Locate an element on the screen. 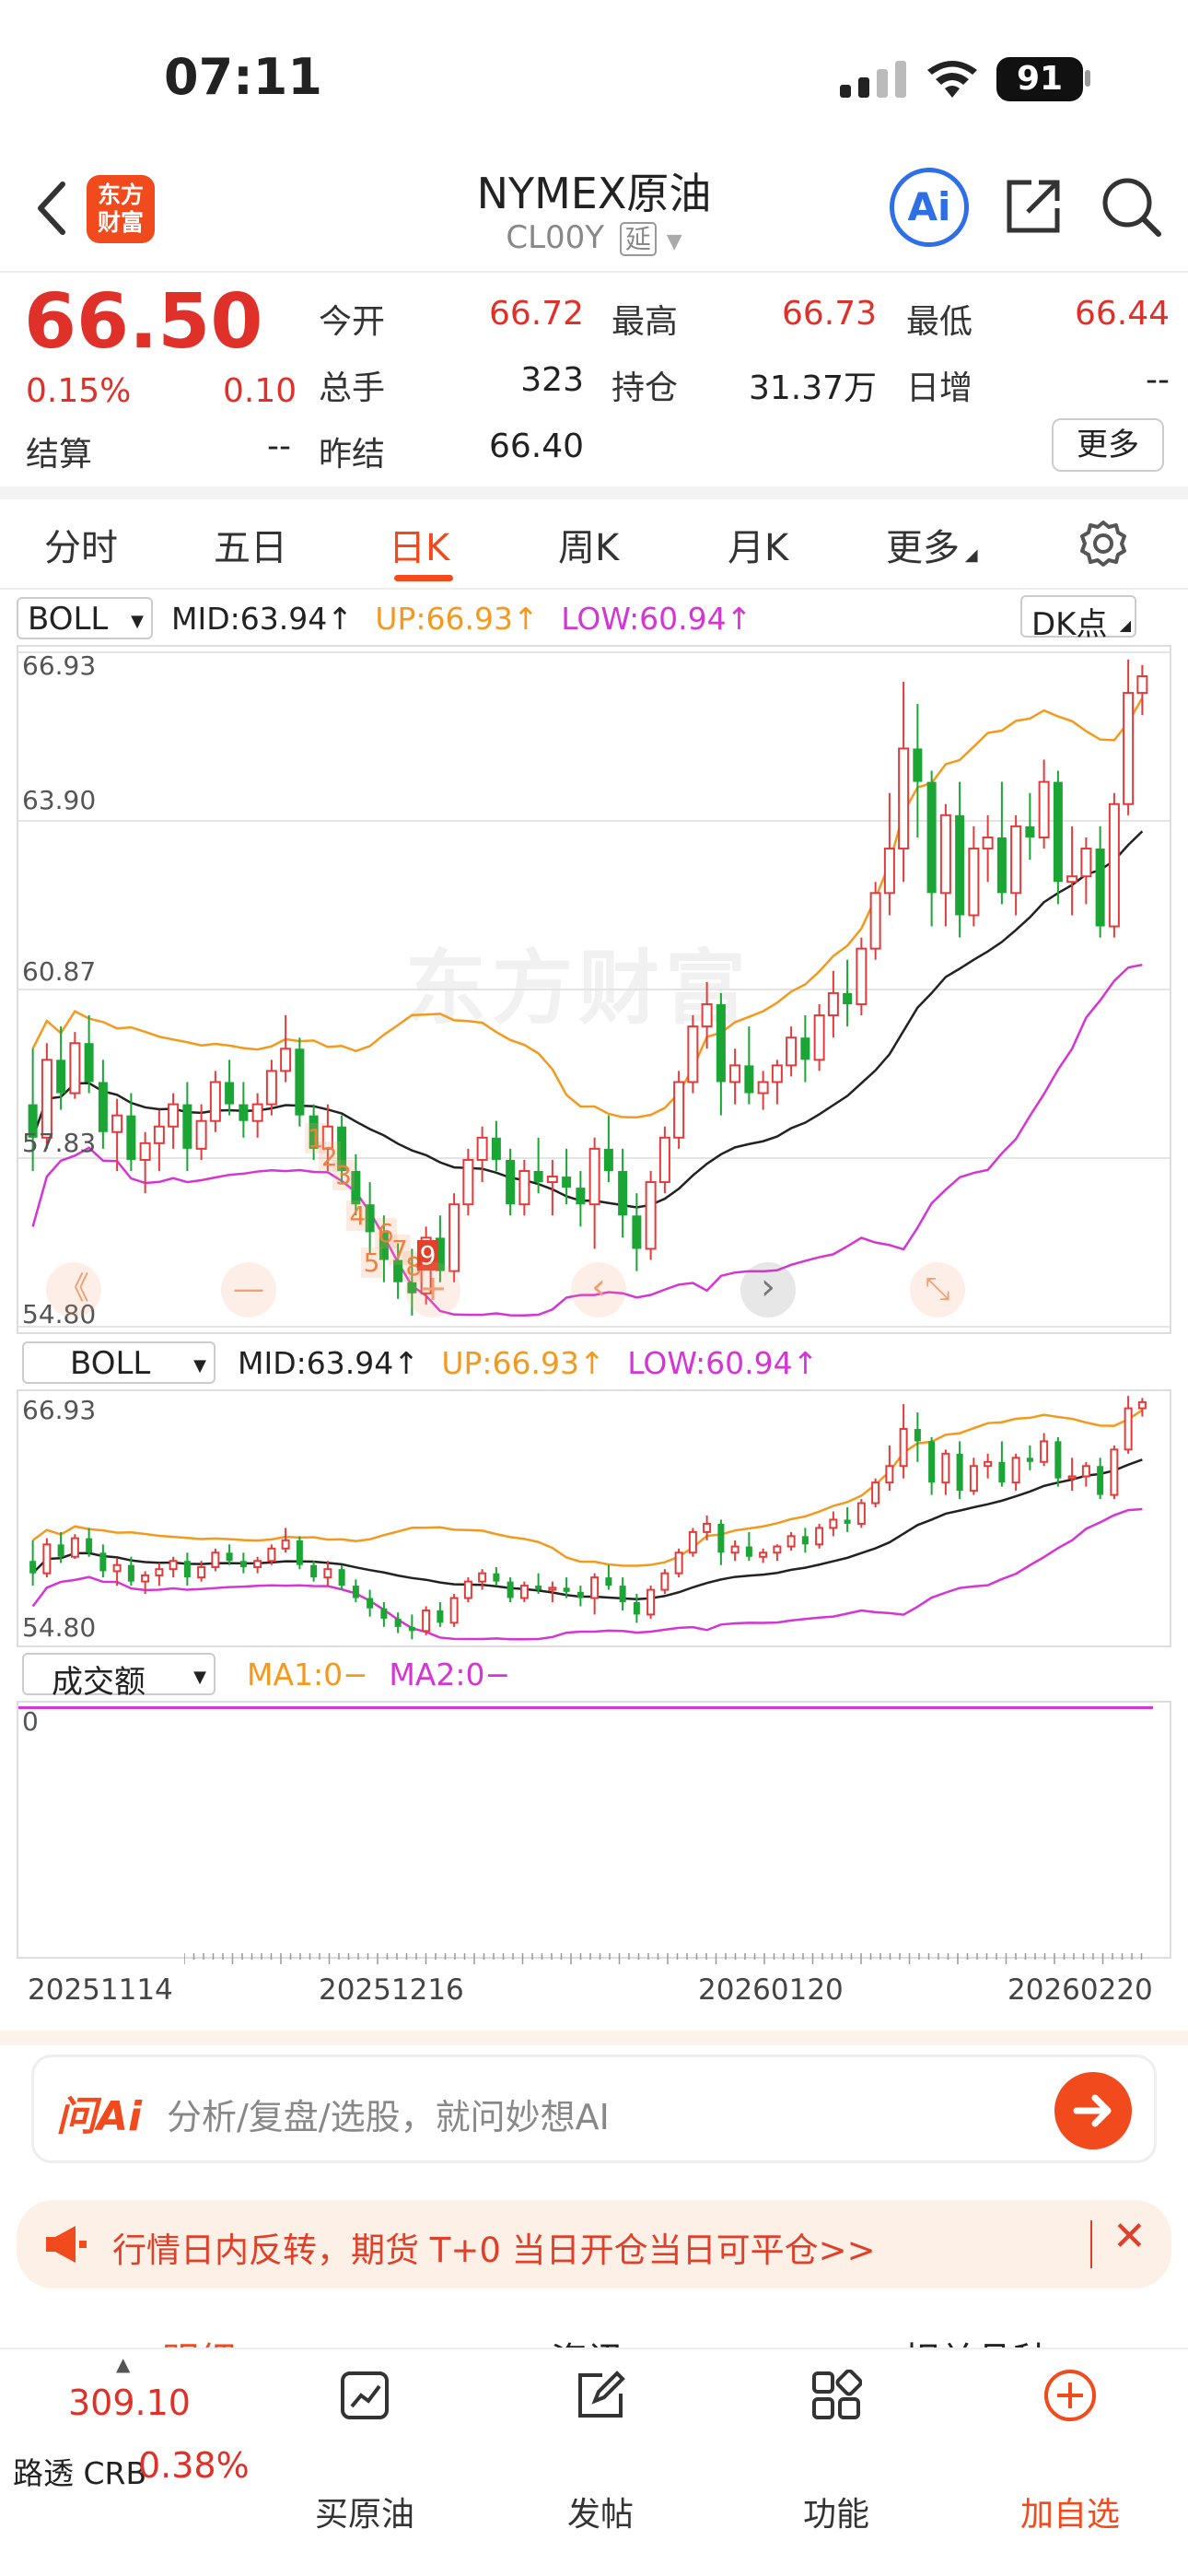  zoom-out-left-button: 《 is located at coordinates (73, 1289).